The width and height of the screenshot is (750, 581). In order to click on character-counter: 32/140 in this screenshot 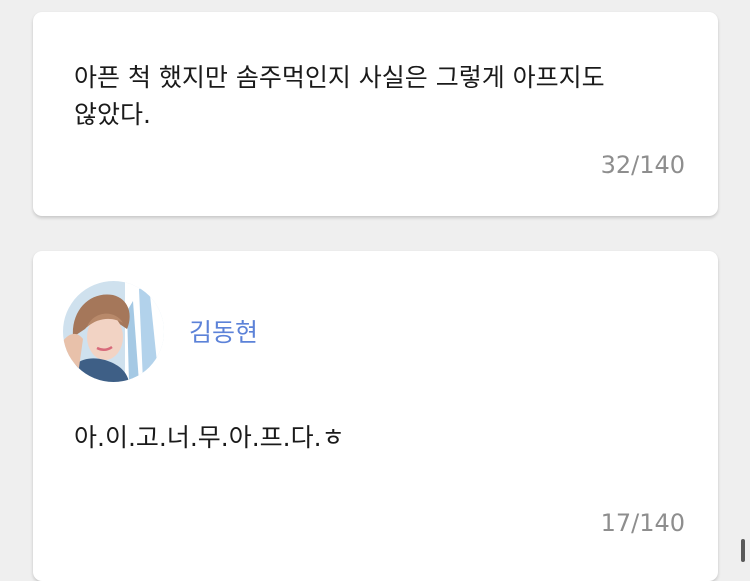, I will do `click(642, 165)`.